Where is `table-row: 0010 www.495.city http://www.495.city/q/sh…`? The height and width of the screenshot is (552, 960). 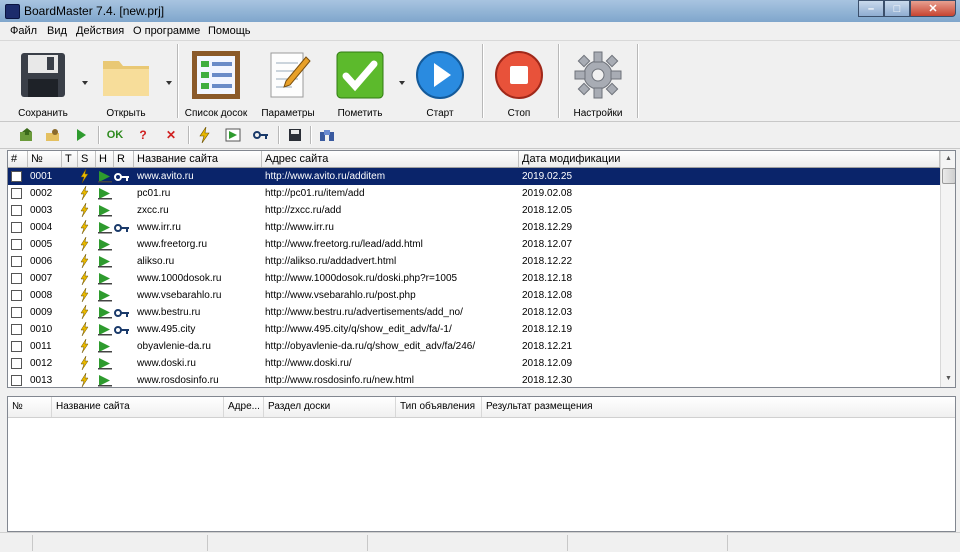 table-row: 0010 www.495.city http://www.495.city/q/sh… is located at coordinates (474, 329).